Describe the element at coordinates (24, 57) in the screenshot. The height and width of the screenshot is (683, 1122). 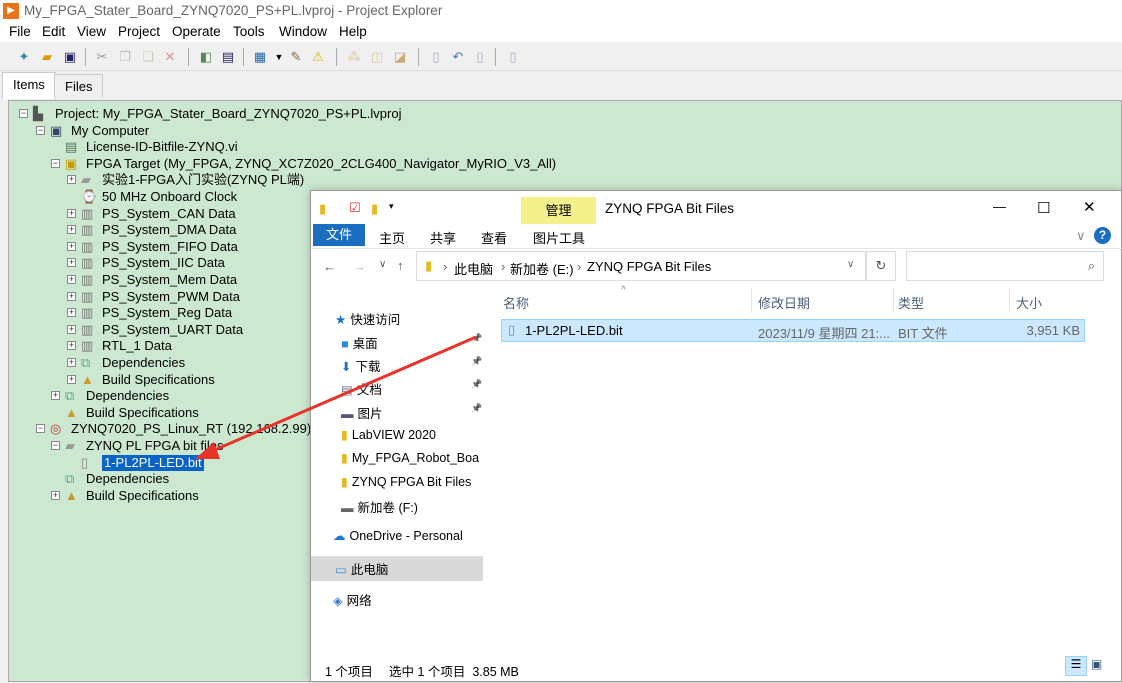
I see `new-icon: ✦` at that location.